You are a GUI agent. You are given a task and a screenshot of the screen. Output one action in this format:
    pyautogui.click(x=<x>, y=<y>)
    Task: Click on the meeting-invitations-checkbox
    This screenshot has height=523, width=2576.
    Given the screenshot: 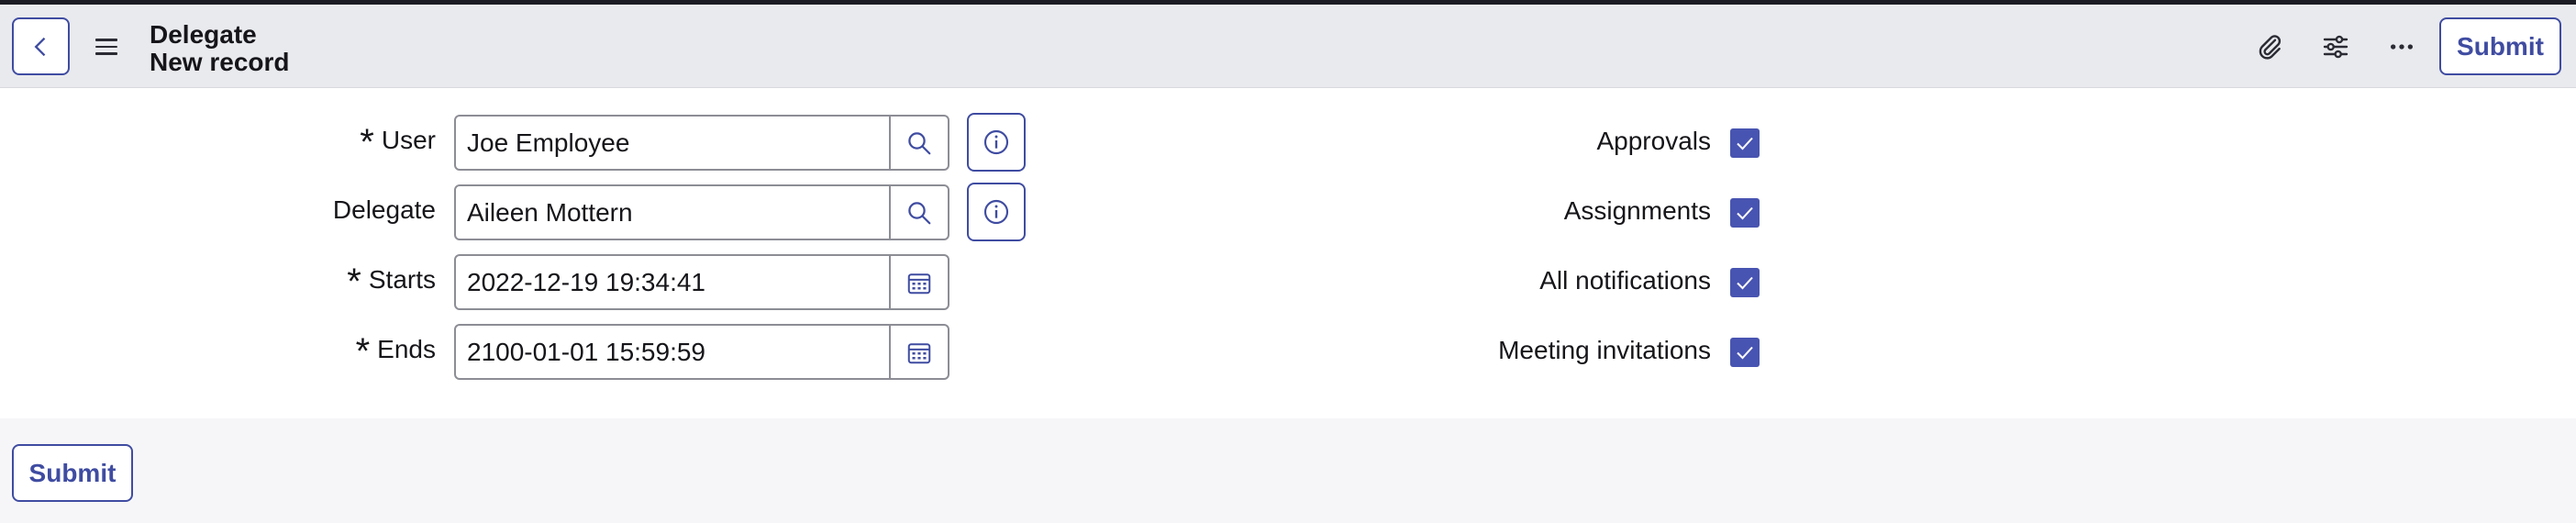 What is the action you would take?
    pyautogui.click(x=1745, y=352)
    